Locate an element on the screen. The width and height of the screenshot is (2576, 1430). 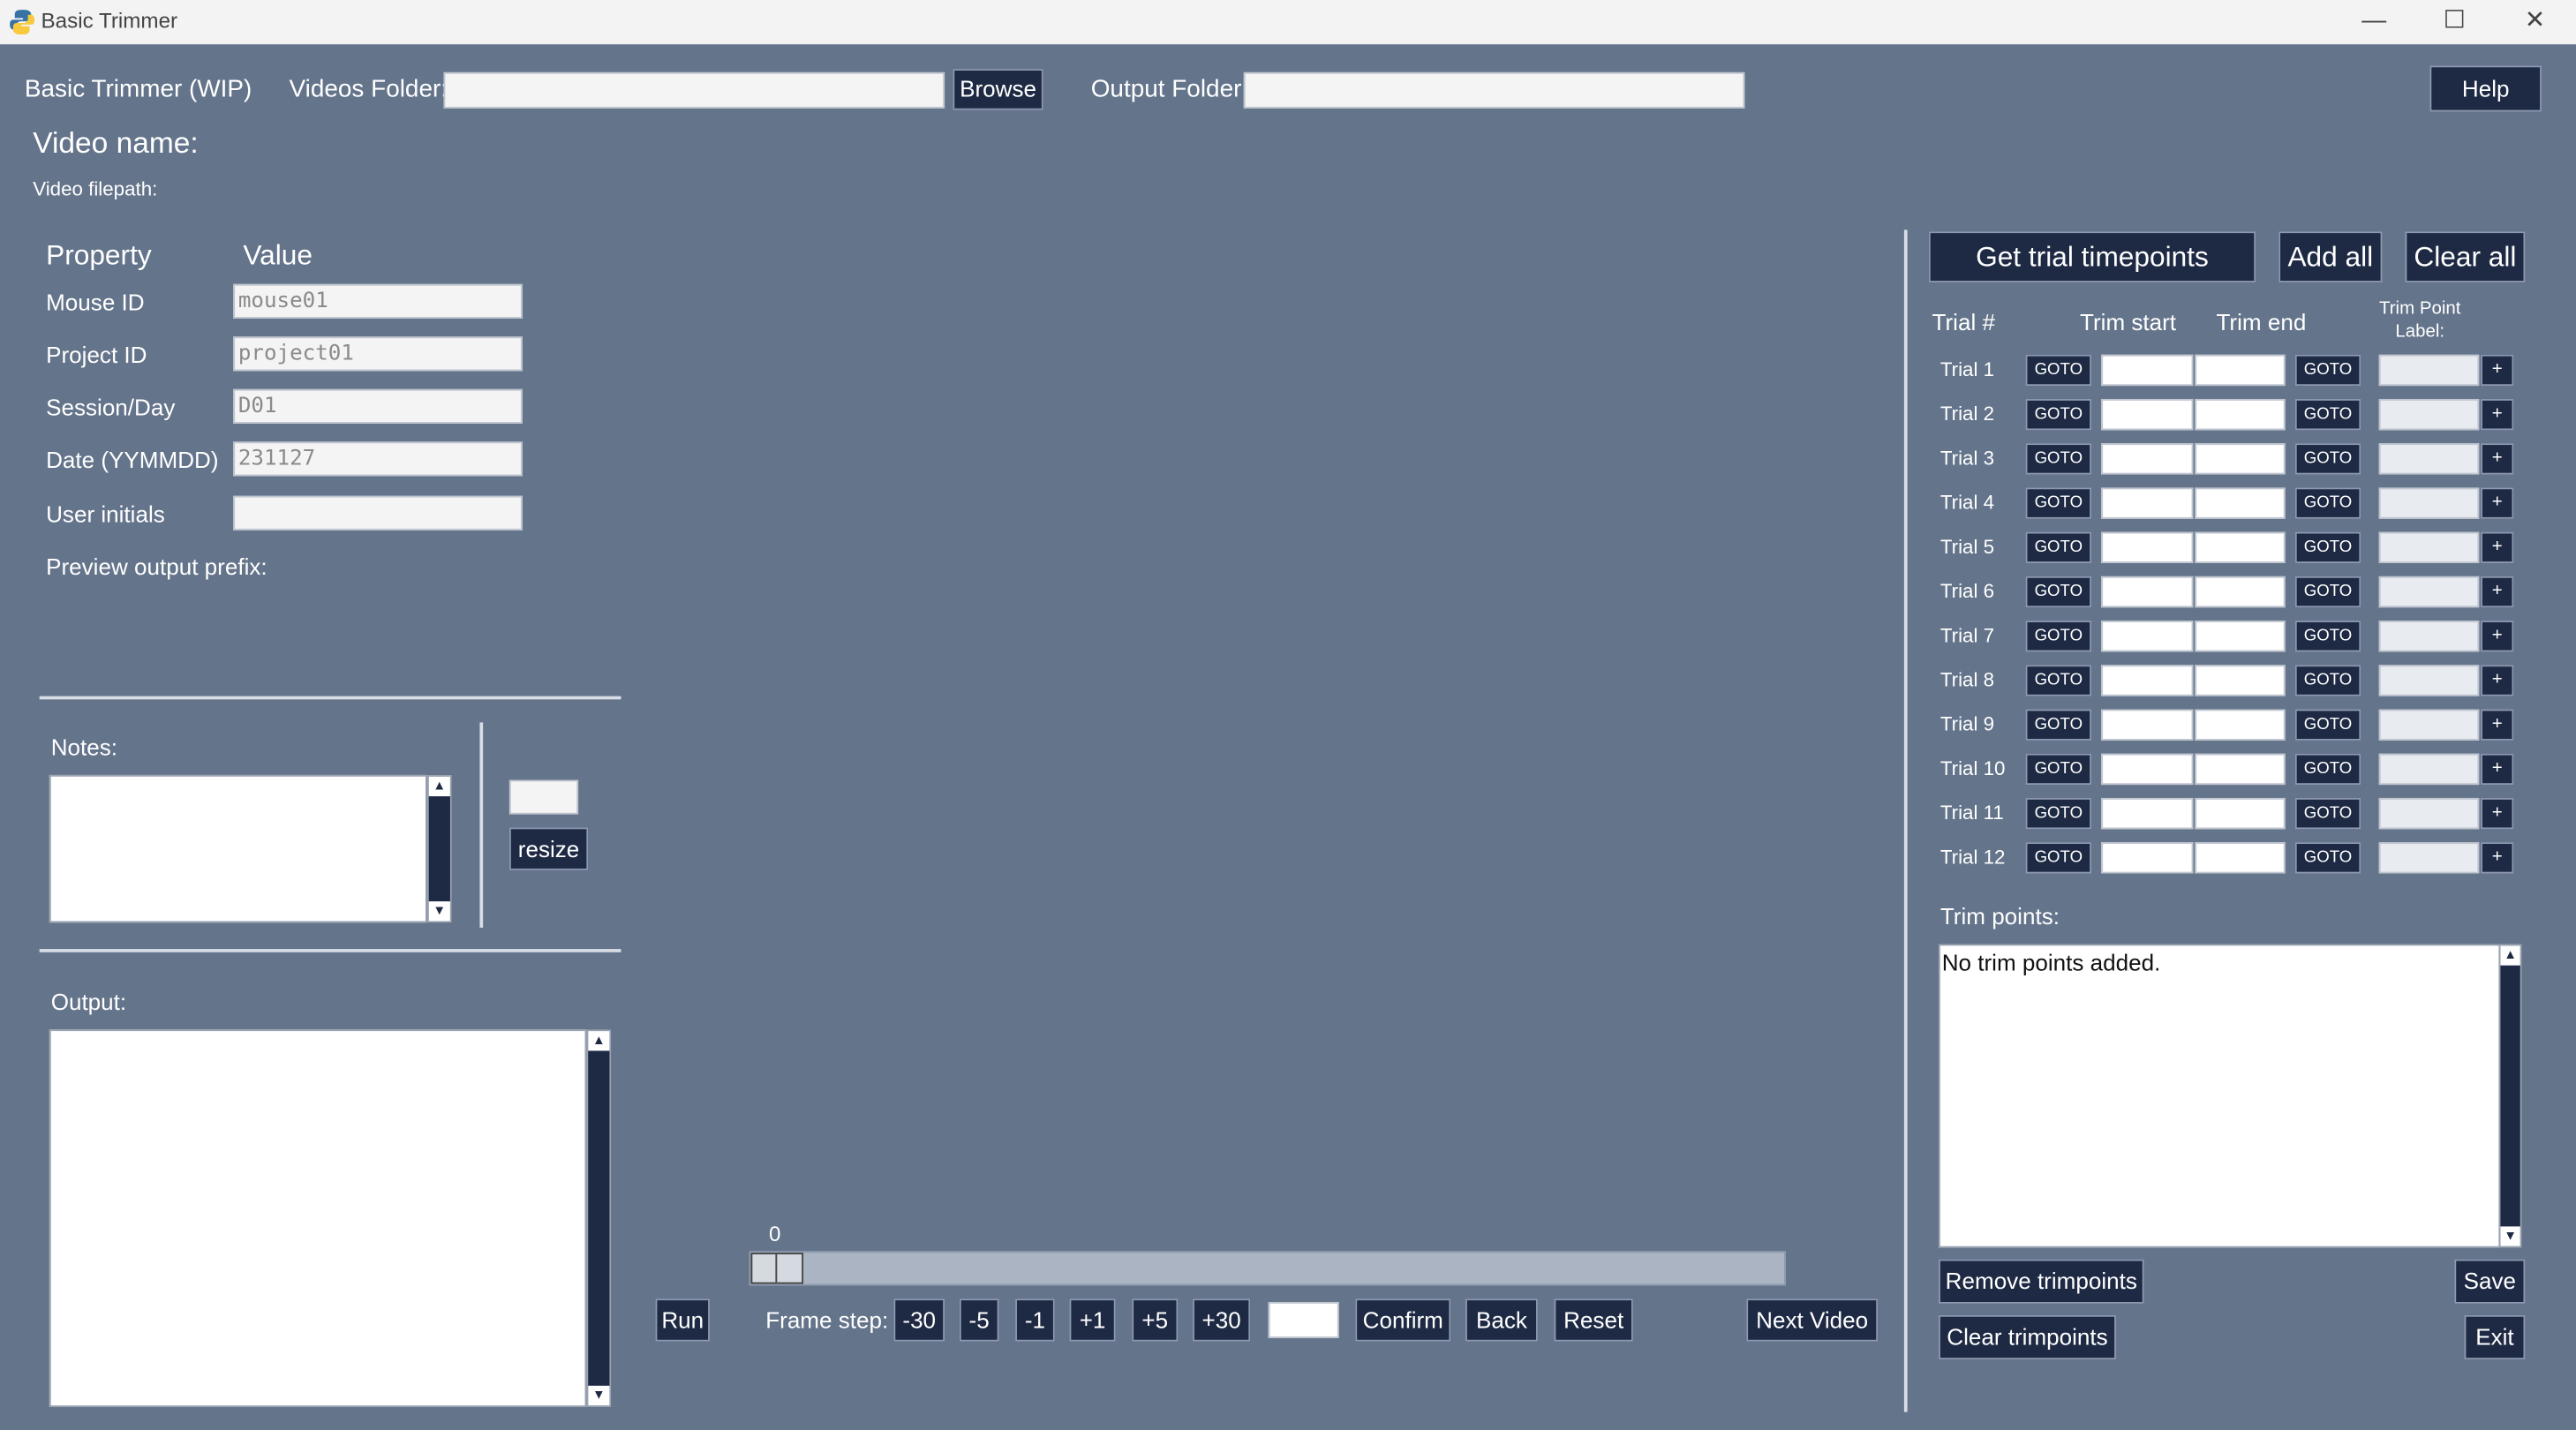
run-button: Run is located at coordinates (683, 1320).